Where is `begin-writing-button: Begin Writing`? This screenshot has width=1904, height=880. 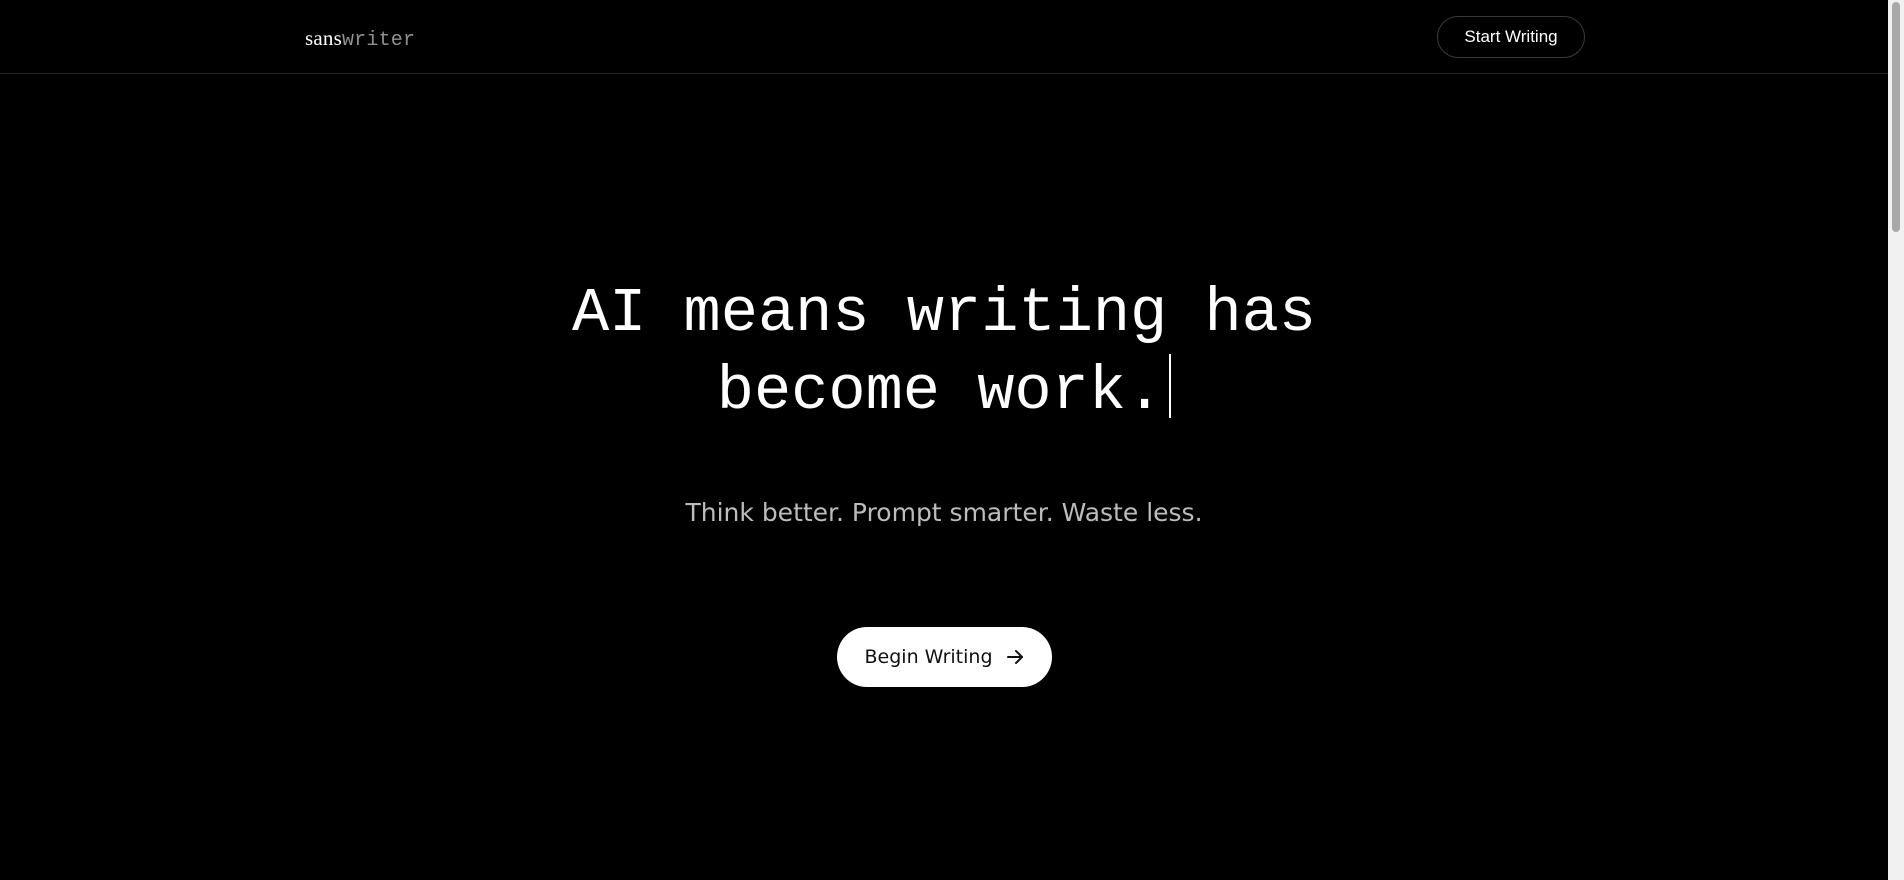
begin-writing-button: Begin Writing is located at coordinates (944, 657).